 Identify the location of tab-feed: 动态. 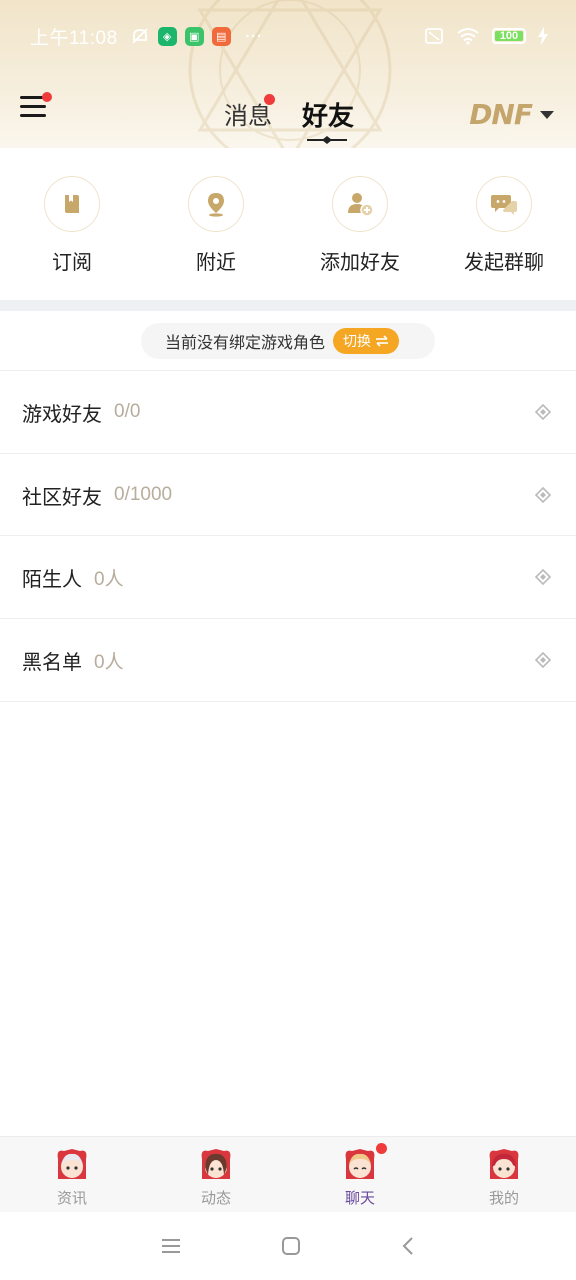
(216, 1174).